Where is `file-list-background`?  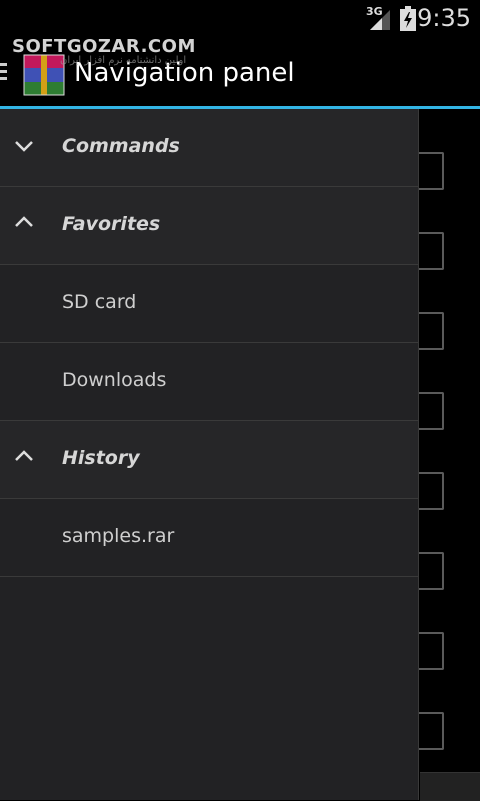 file-list-background is located at coordinates (450, 454).